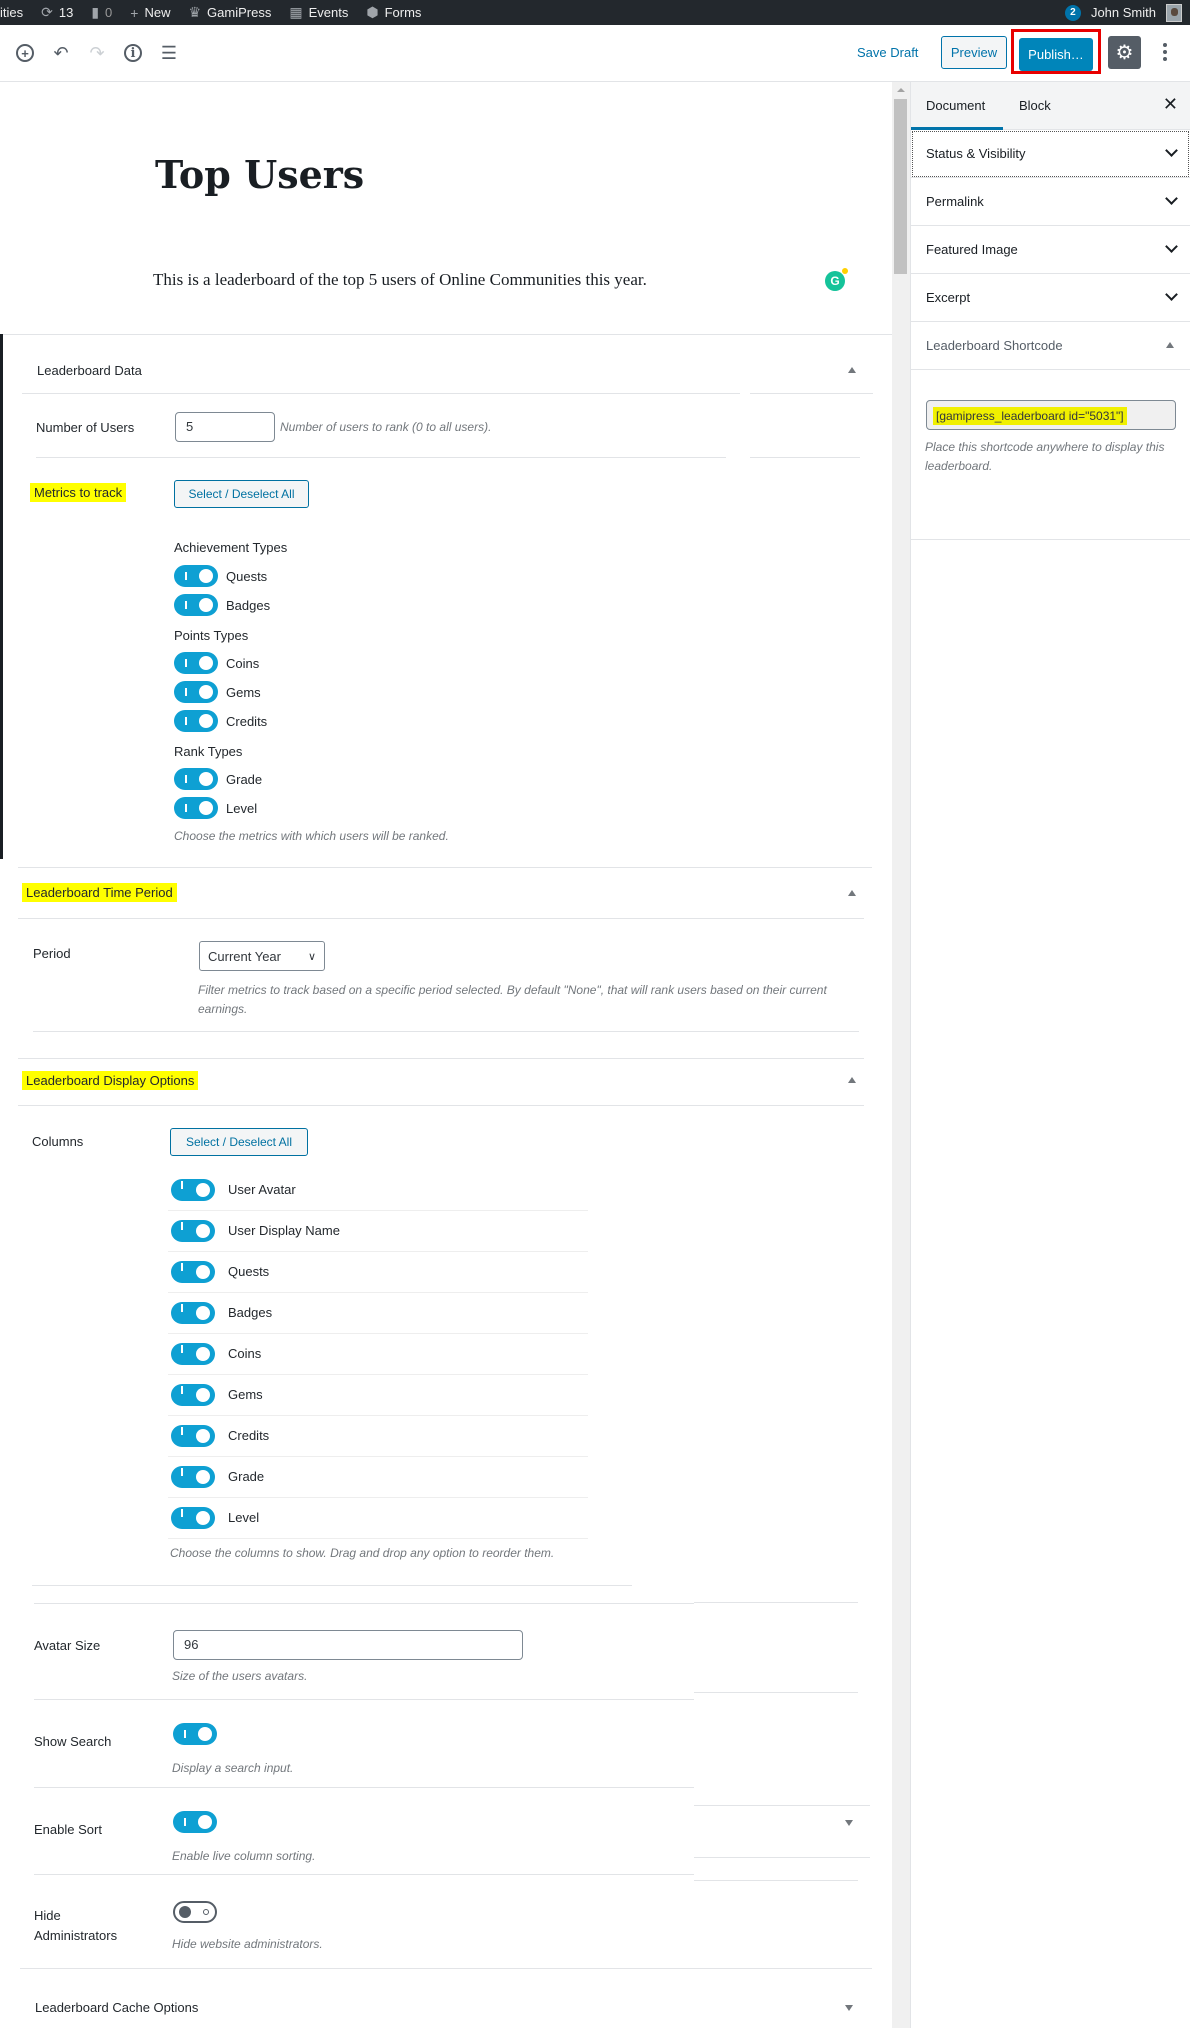 The width and height of the screenshot is (1190, 2028). I want to click on notifications-badge: 2, so click(1072, 12).